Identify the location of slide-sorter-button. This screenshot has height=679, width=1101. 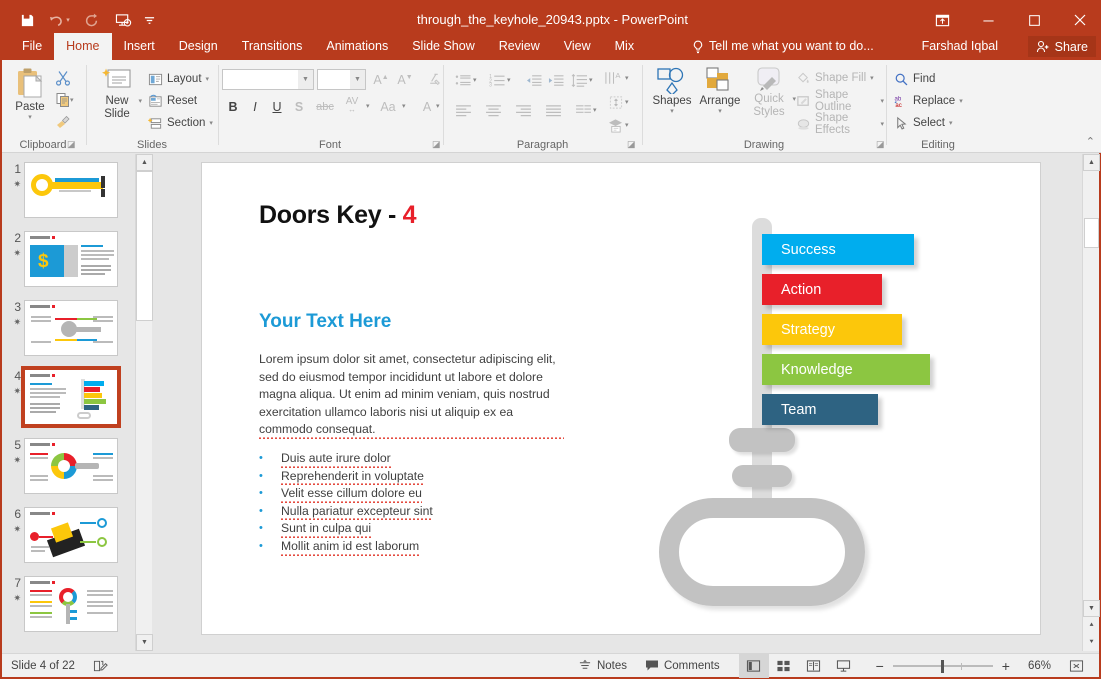
(784, 666).